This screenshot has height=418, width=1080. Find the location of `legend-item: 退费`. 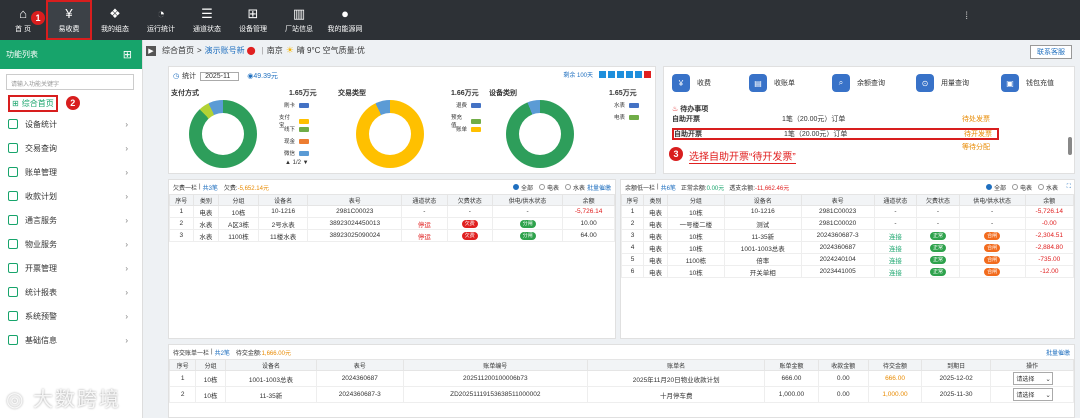

legend-item: 退费 is located at coordinates (466, 105).